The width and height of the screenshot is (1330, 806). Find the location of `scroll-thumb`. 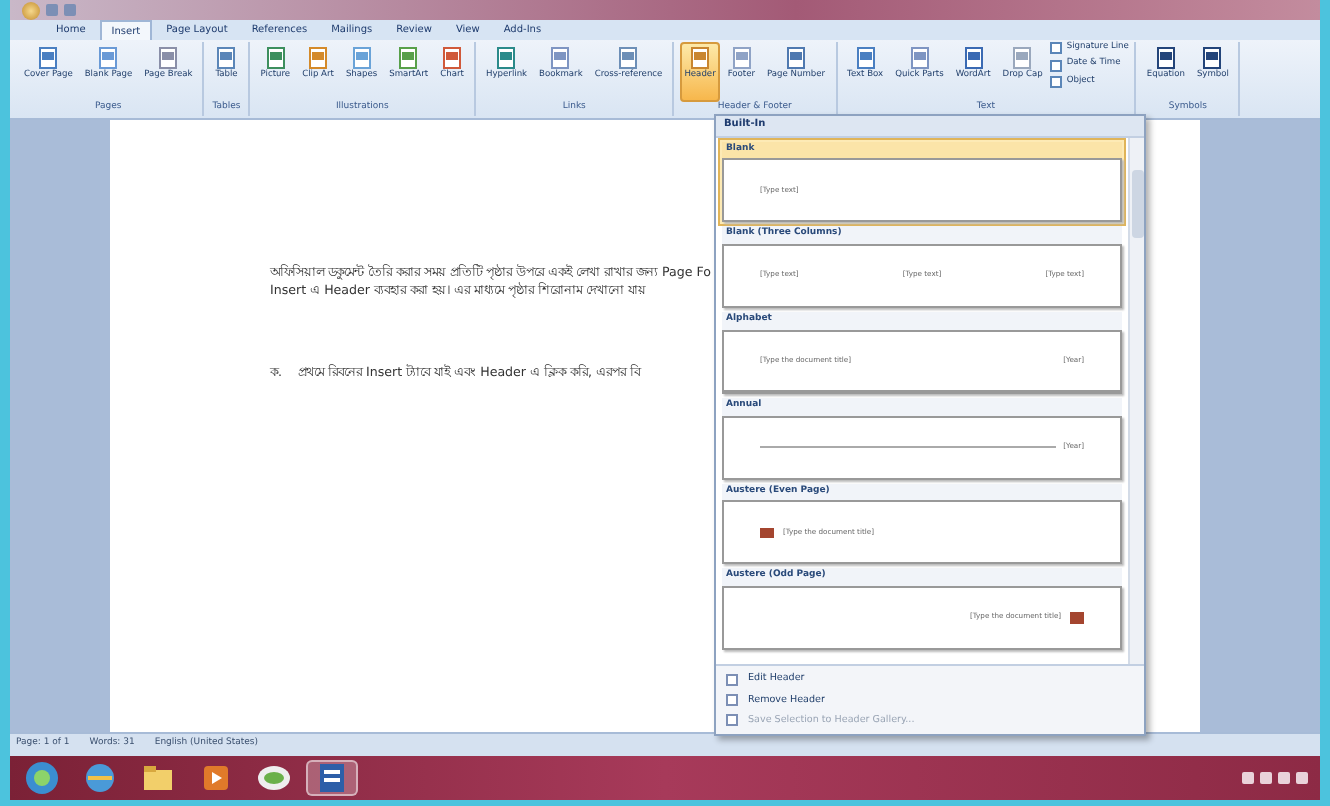

scroll-thumb is located at coordinates (1137, 203).